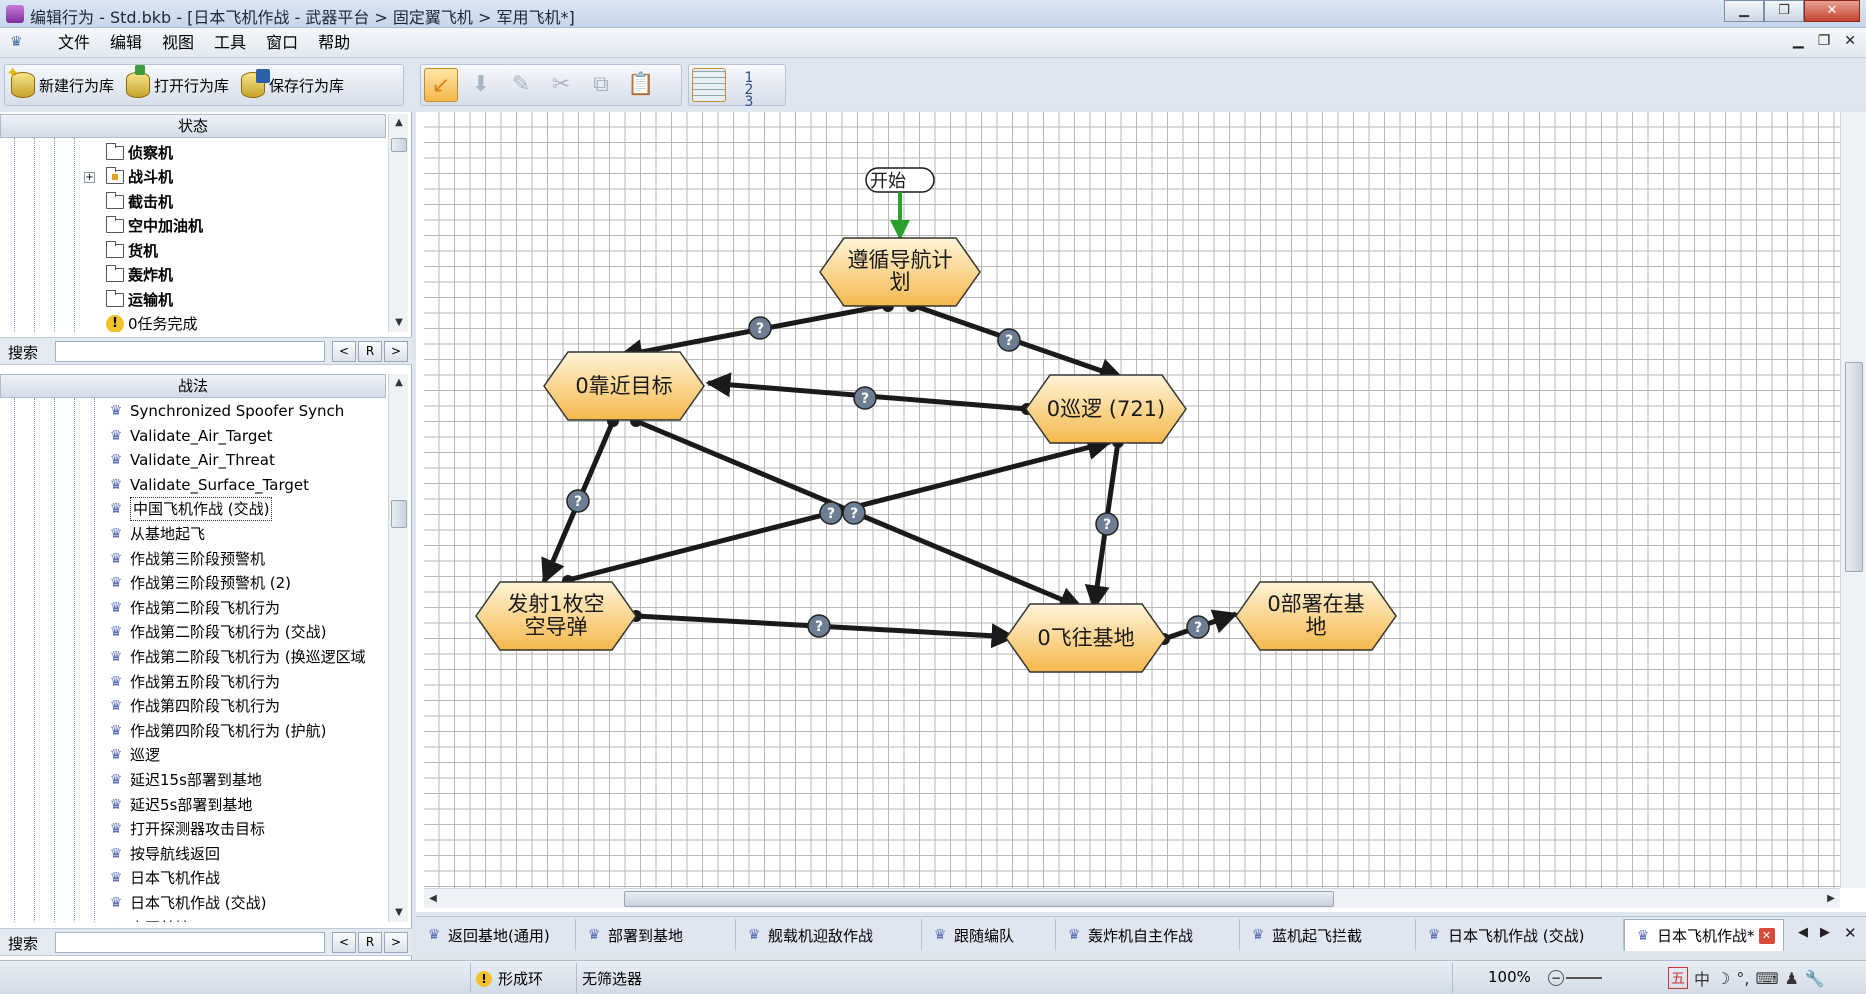 This screenshot has height=994, width=1866. I want to click on ime-user-icon: ♟, so click(1792, 978).